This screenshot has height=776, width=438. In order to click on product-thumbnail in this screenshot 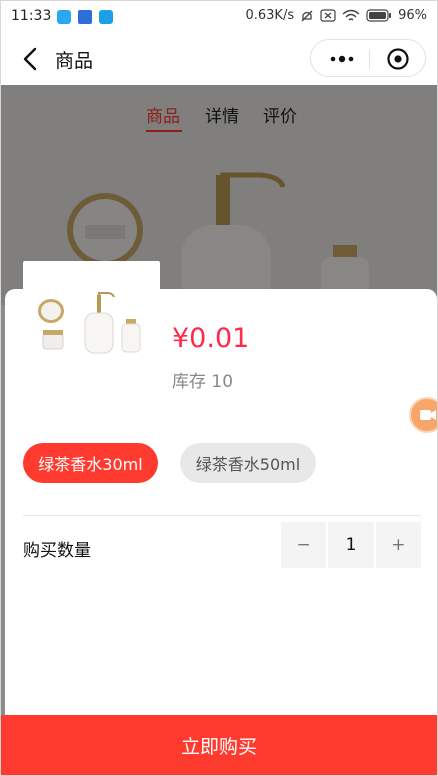, I will do `click(91, 317)`.